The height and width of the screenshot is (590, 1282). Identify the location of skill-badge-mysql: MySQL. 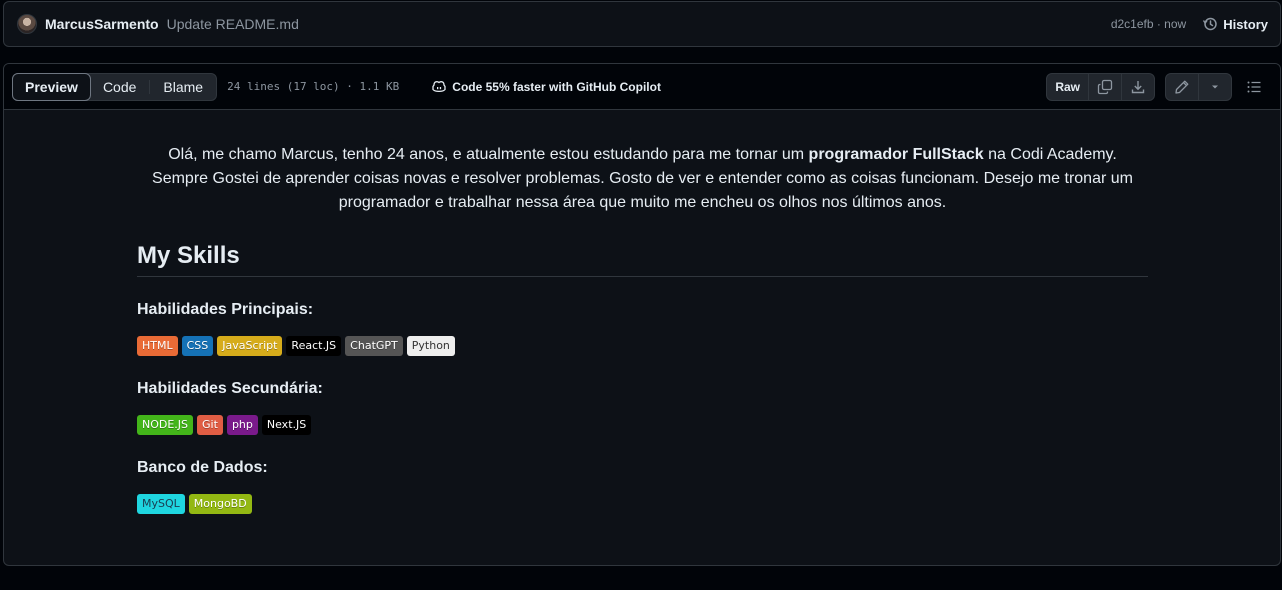
(161, 504).